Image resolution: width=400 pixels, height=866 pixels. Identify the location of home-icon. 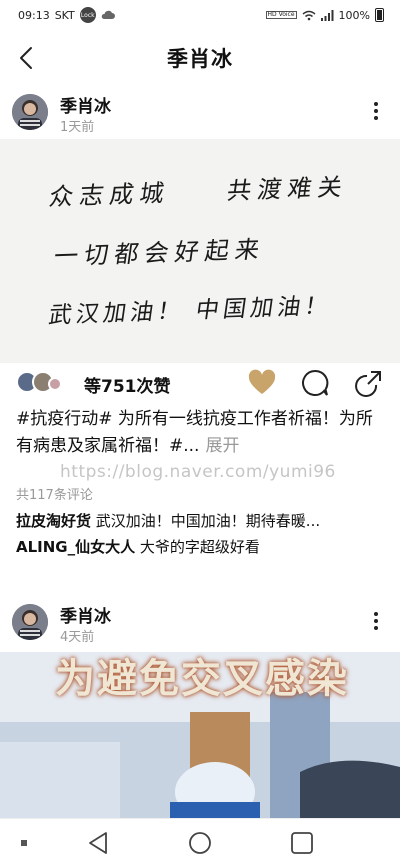
(200, 843).